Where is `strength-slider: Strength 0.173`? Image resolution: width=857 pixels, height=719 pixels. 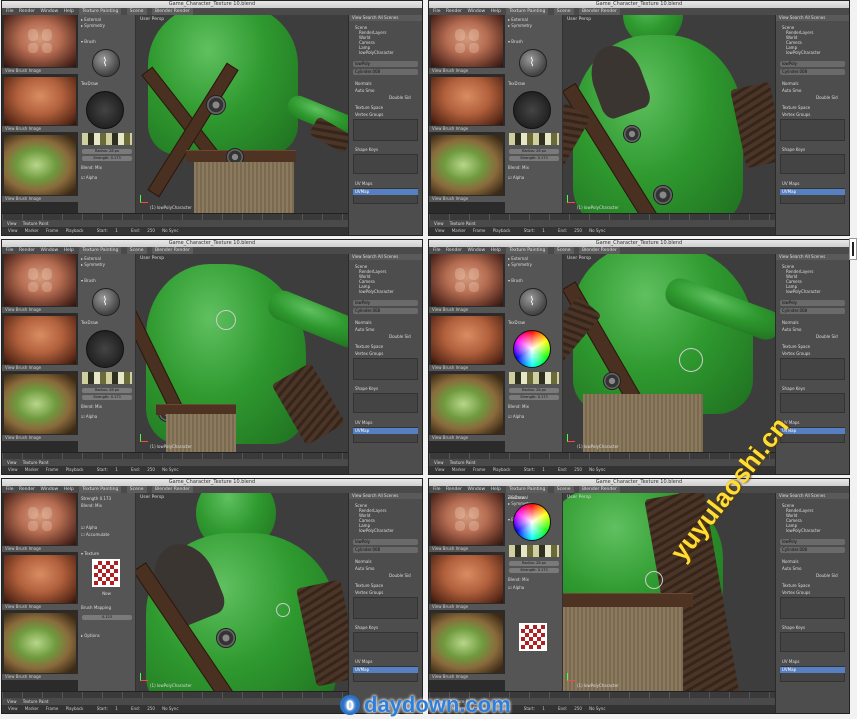 strength-slider: Strength 0.173 is located at coordinates (106, 498).